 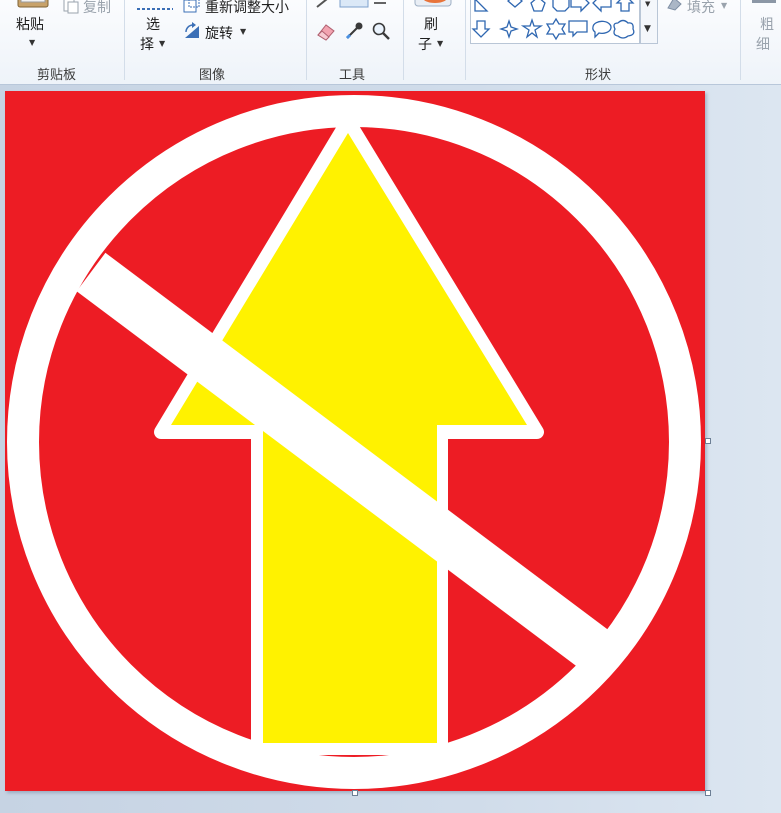 What do you see at coordinates (674, 8) in the screenshot?
I see `fill-icon` at bounding box center [674, 8].